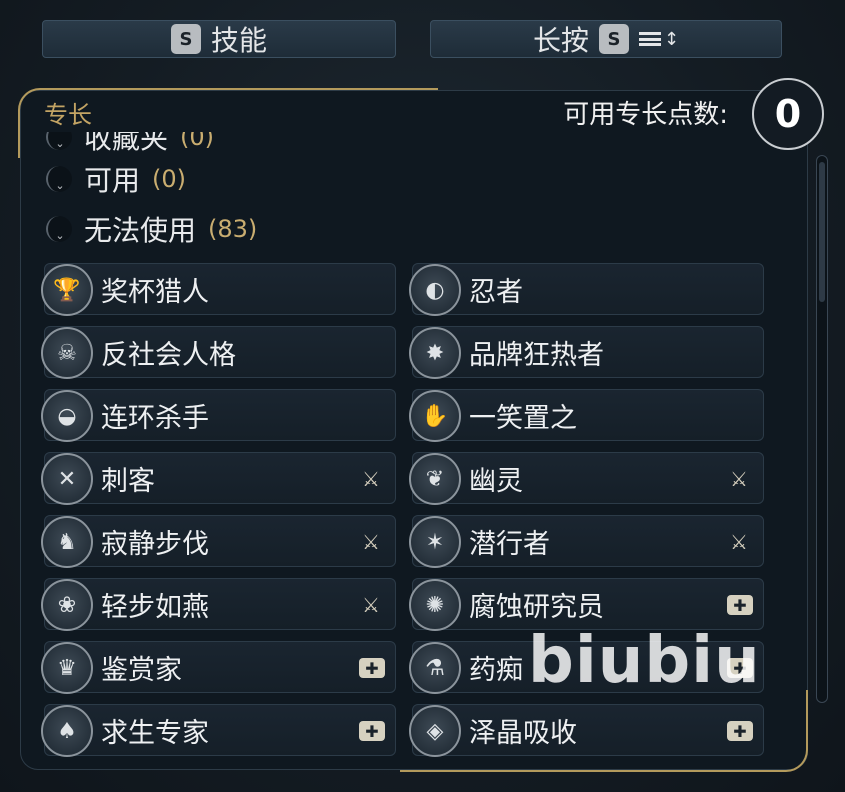 The width and height of the screenshot is (845, 792). Describe the element at coordinates (155, 733) in the screenshot. I see `perk-name: 求生专家` at that location.